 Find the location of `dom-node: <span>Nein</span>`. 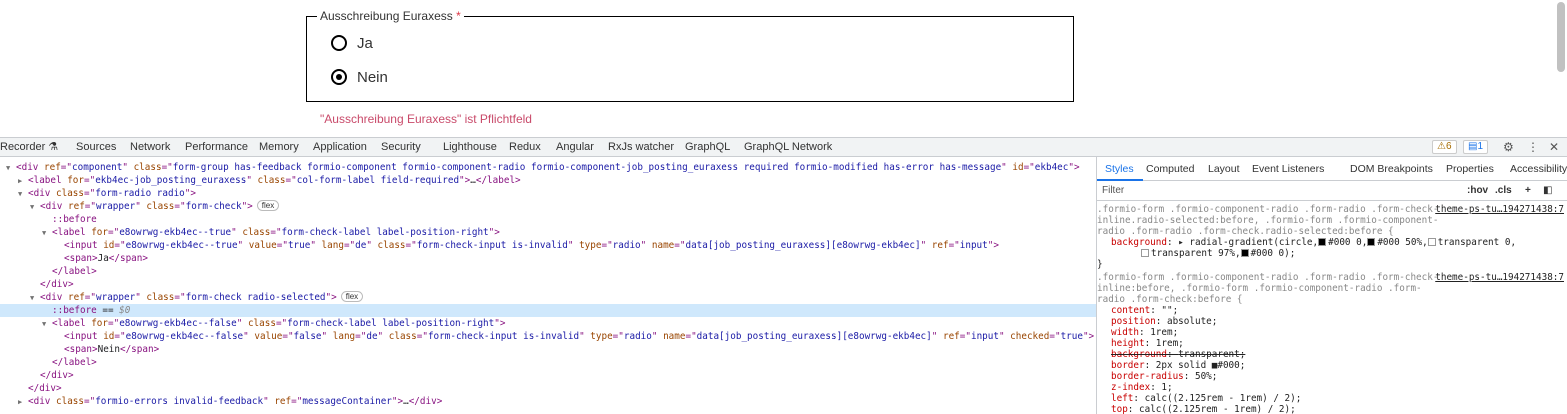

dom-node: <span>Nein</span> is located at coordinates (79, 349).